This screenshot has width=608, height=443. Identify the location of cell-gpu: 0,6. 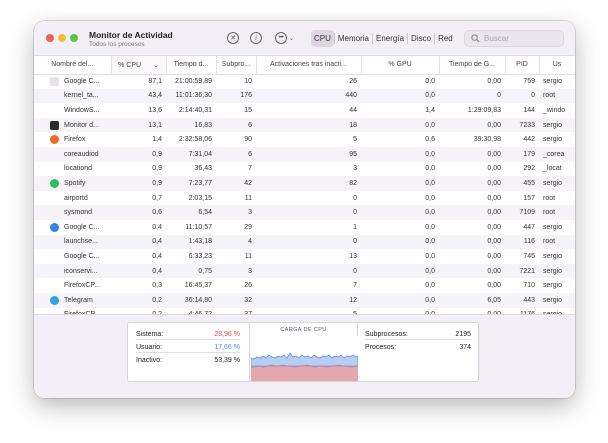
(430, 140).